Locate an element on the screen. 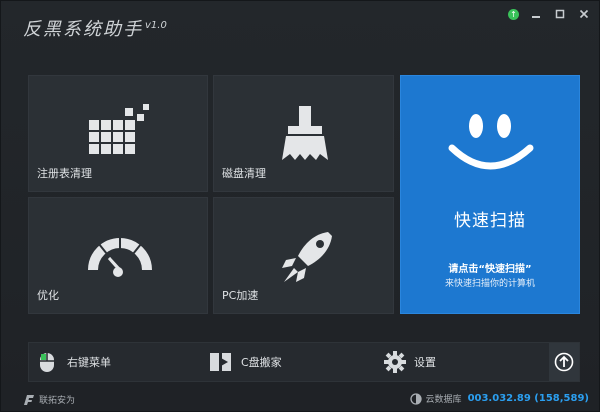  maximize-button is located at coordinates (560, 14).